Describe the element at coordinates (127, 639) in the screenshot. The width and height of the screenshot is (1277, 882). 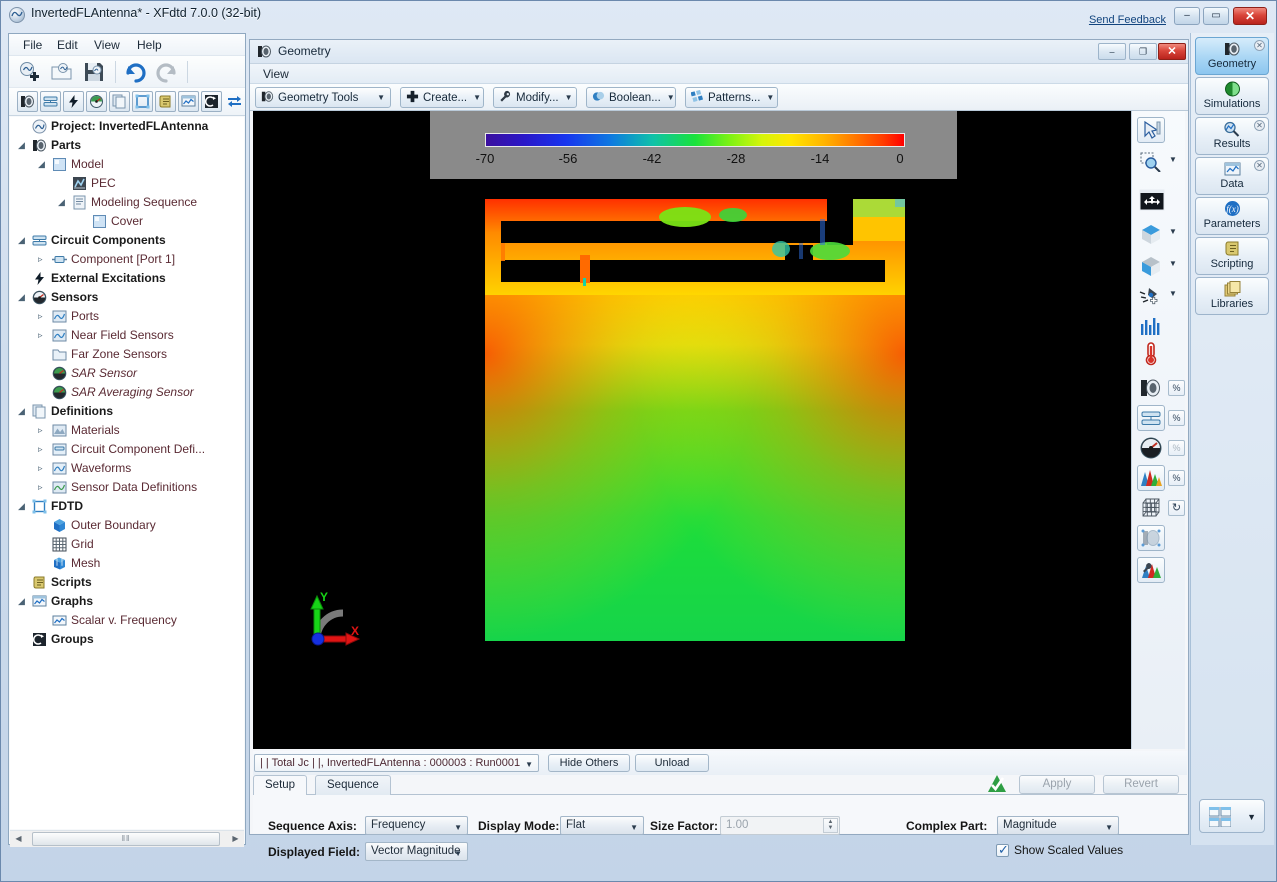
I see `tree-item-groups: Groups` at that location.